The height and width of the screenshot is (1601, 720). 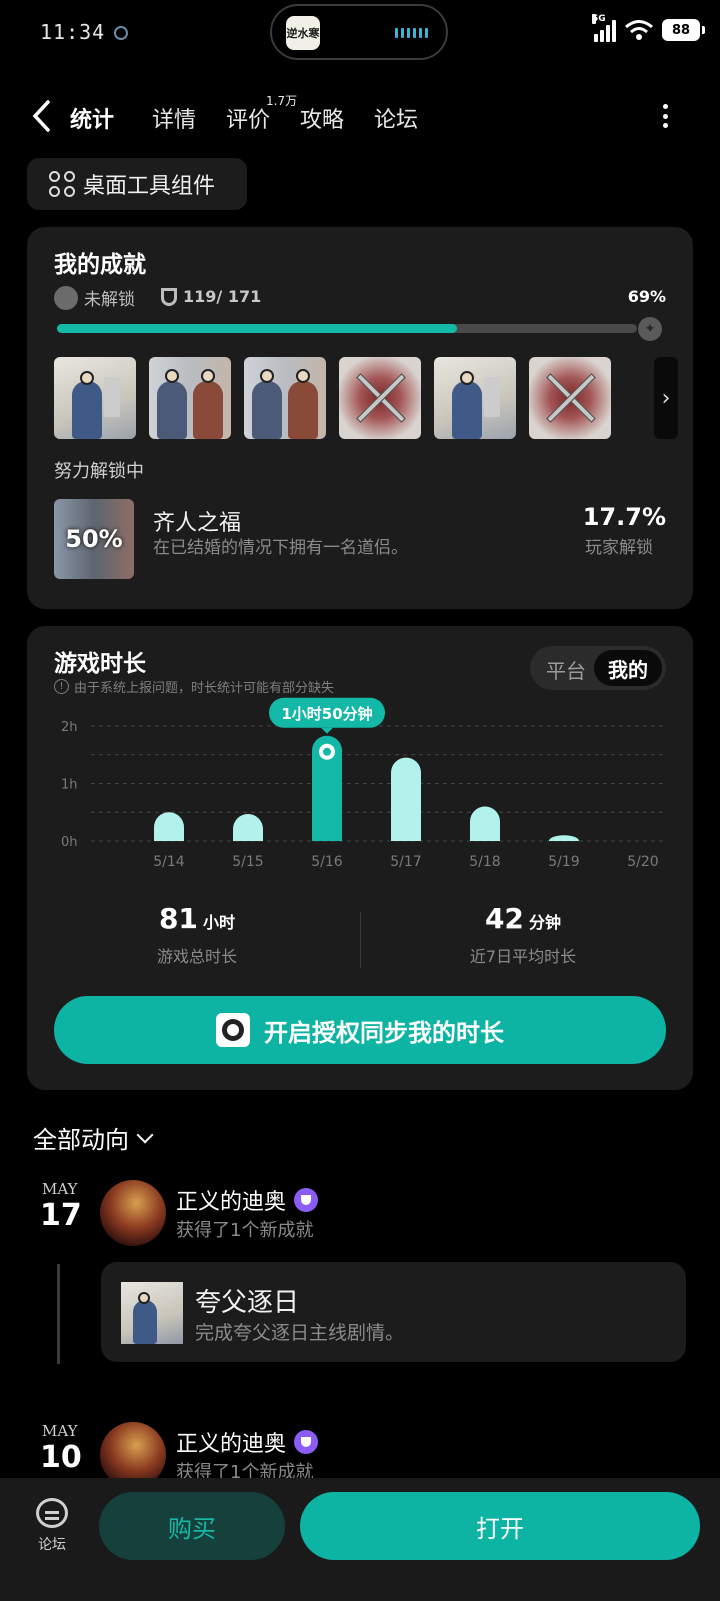 I want to click on playtime-note-text: 由于系统上报问题，时长统计可能有部分缺失, so click(x=204, y=688).